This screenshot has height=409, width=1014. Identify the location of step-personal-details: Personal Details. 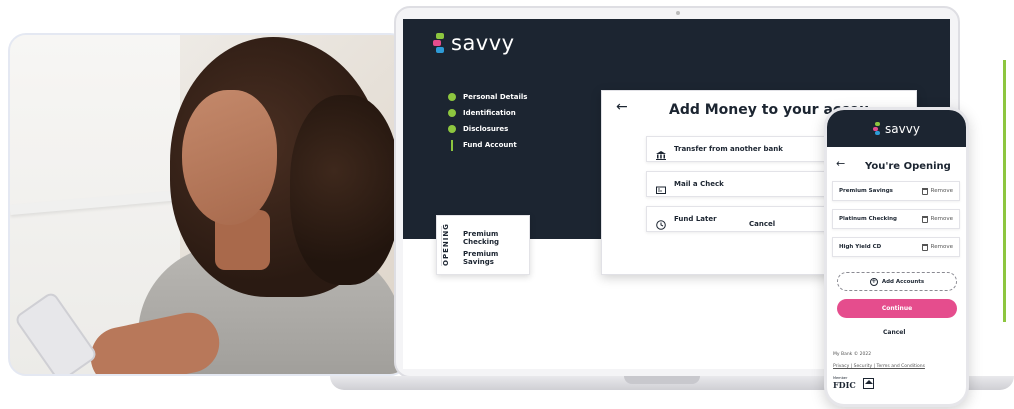
(487, 97).